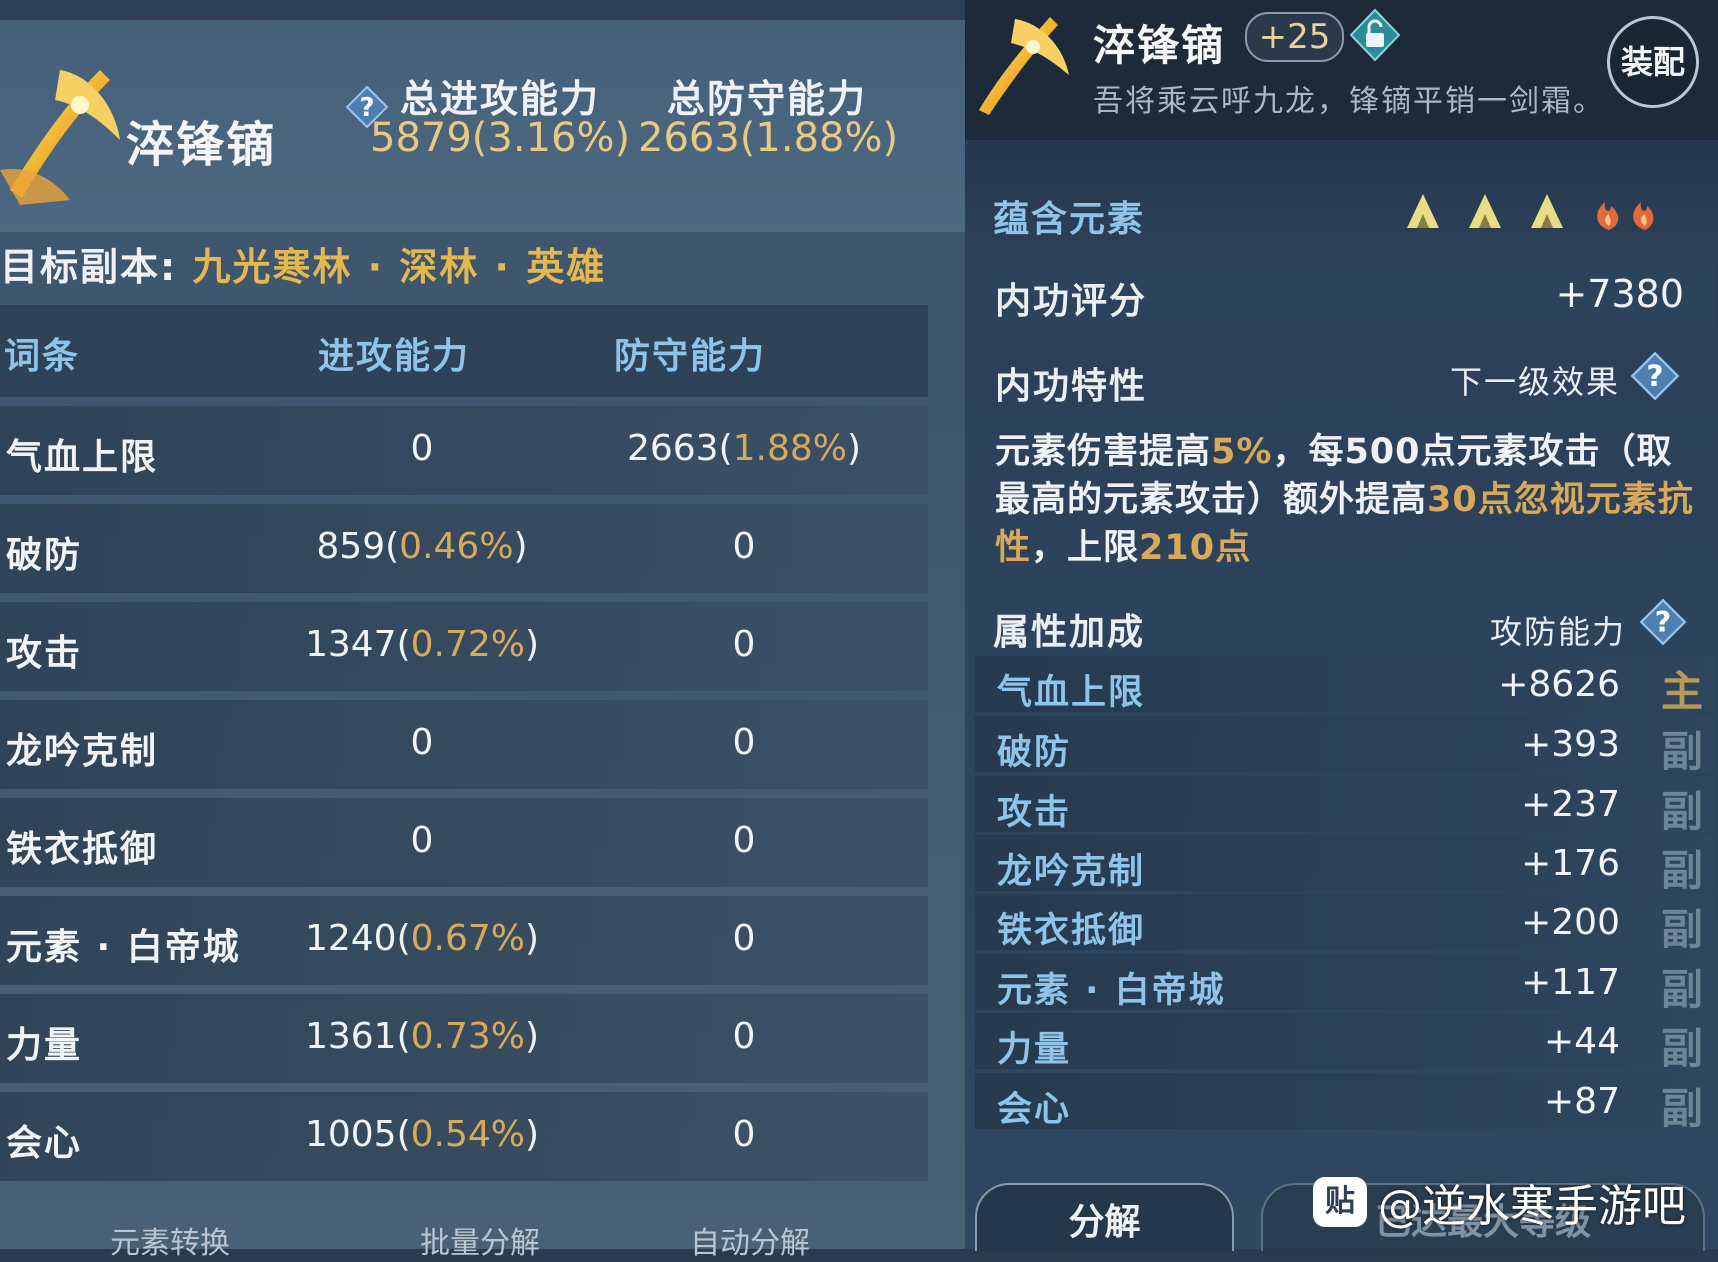 The width and height of the screenshot is (1718, 1262). I want to click on defense-value: 0, so click(744, 840).